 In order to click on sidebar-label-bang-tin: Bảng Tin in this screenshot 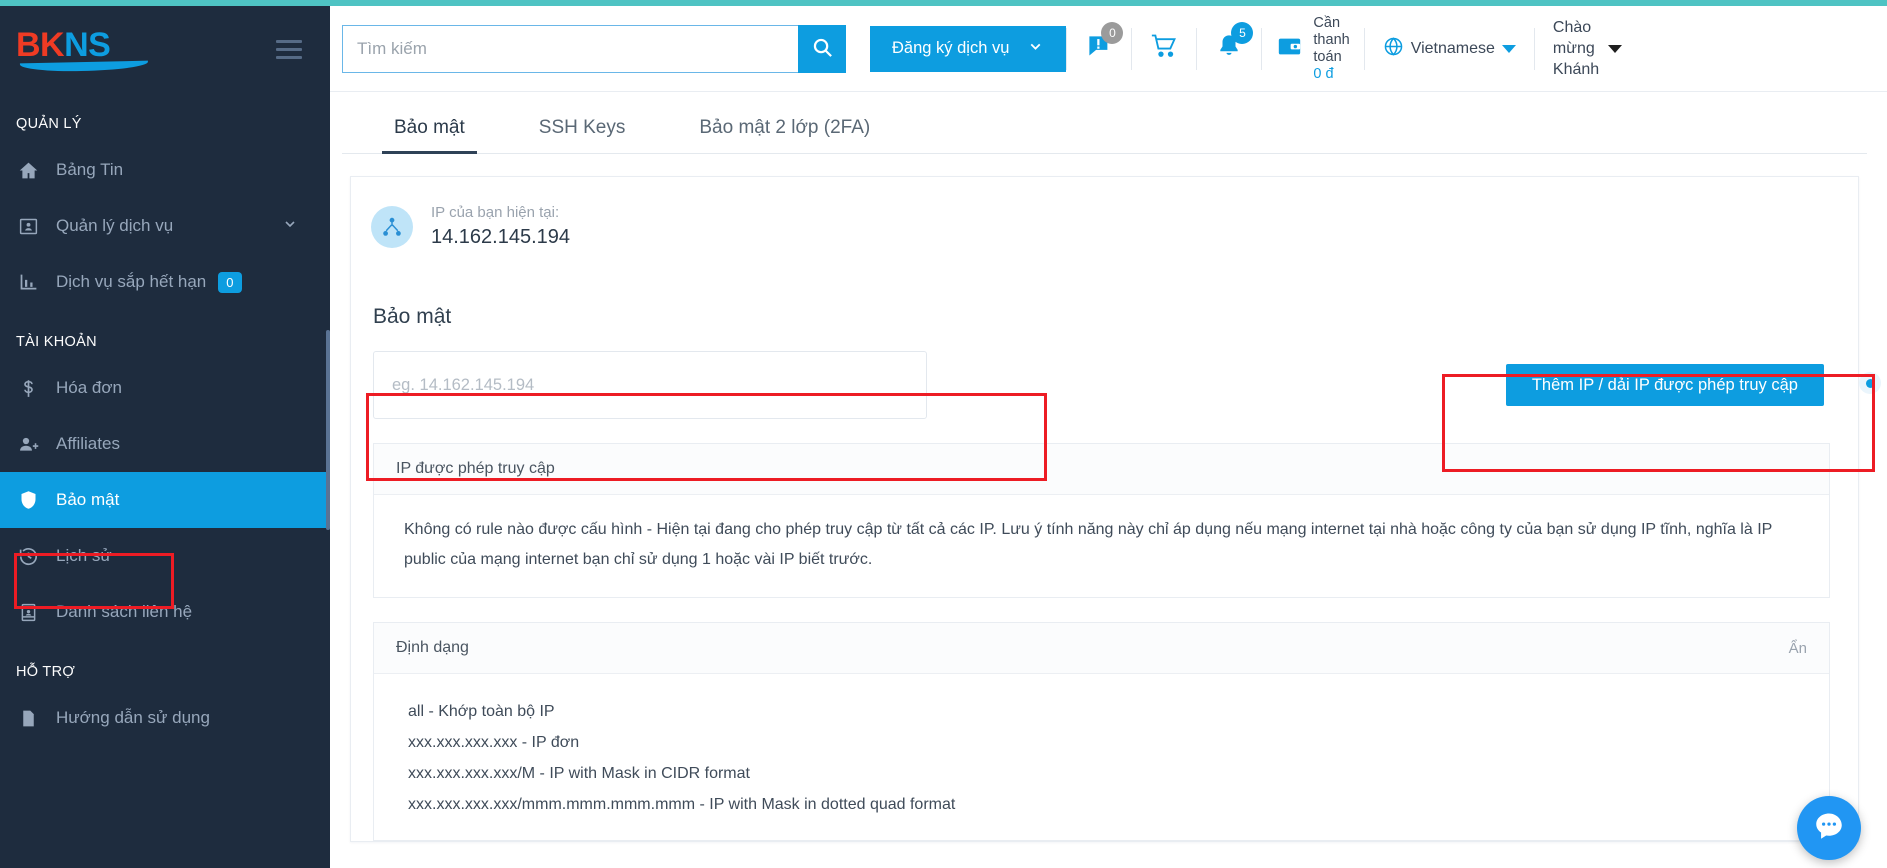, I will do `click(90, 169)`.